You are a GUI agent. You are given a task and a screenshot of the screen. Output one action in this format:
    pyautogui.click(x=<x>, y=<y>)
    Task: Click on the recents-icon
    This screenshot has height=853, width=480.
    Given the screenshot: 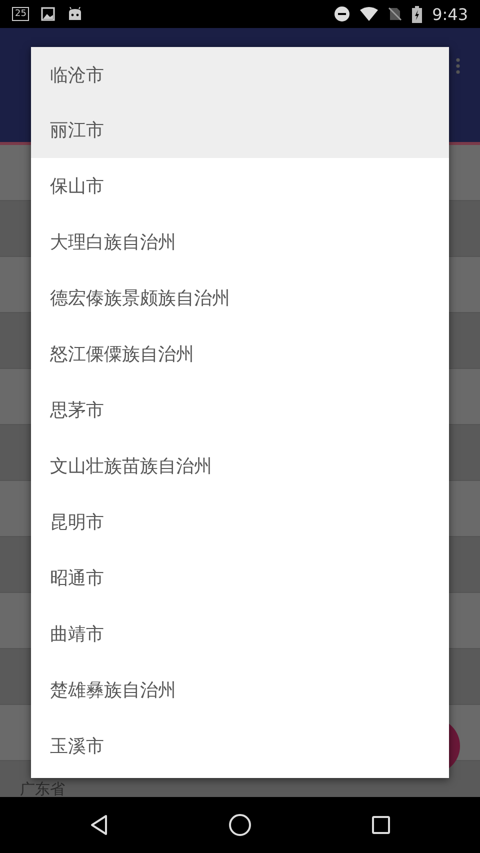 What is the action you would take?
    pyautogui.click(x=380, y=825)
    